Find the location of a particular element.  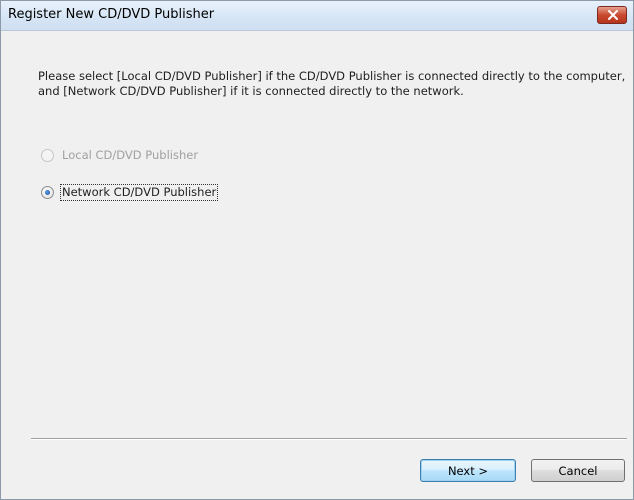

network-publisher-label: Network CD/DVD Publisher is located at coordinates (139, 192).